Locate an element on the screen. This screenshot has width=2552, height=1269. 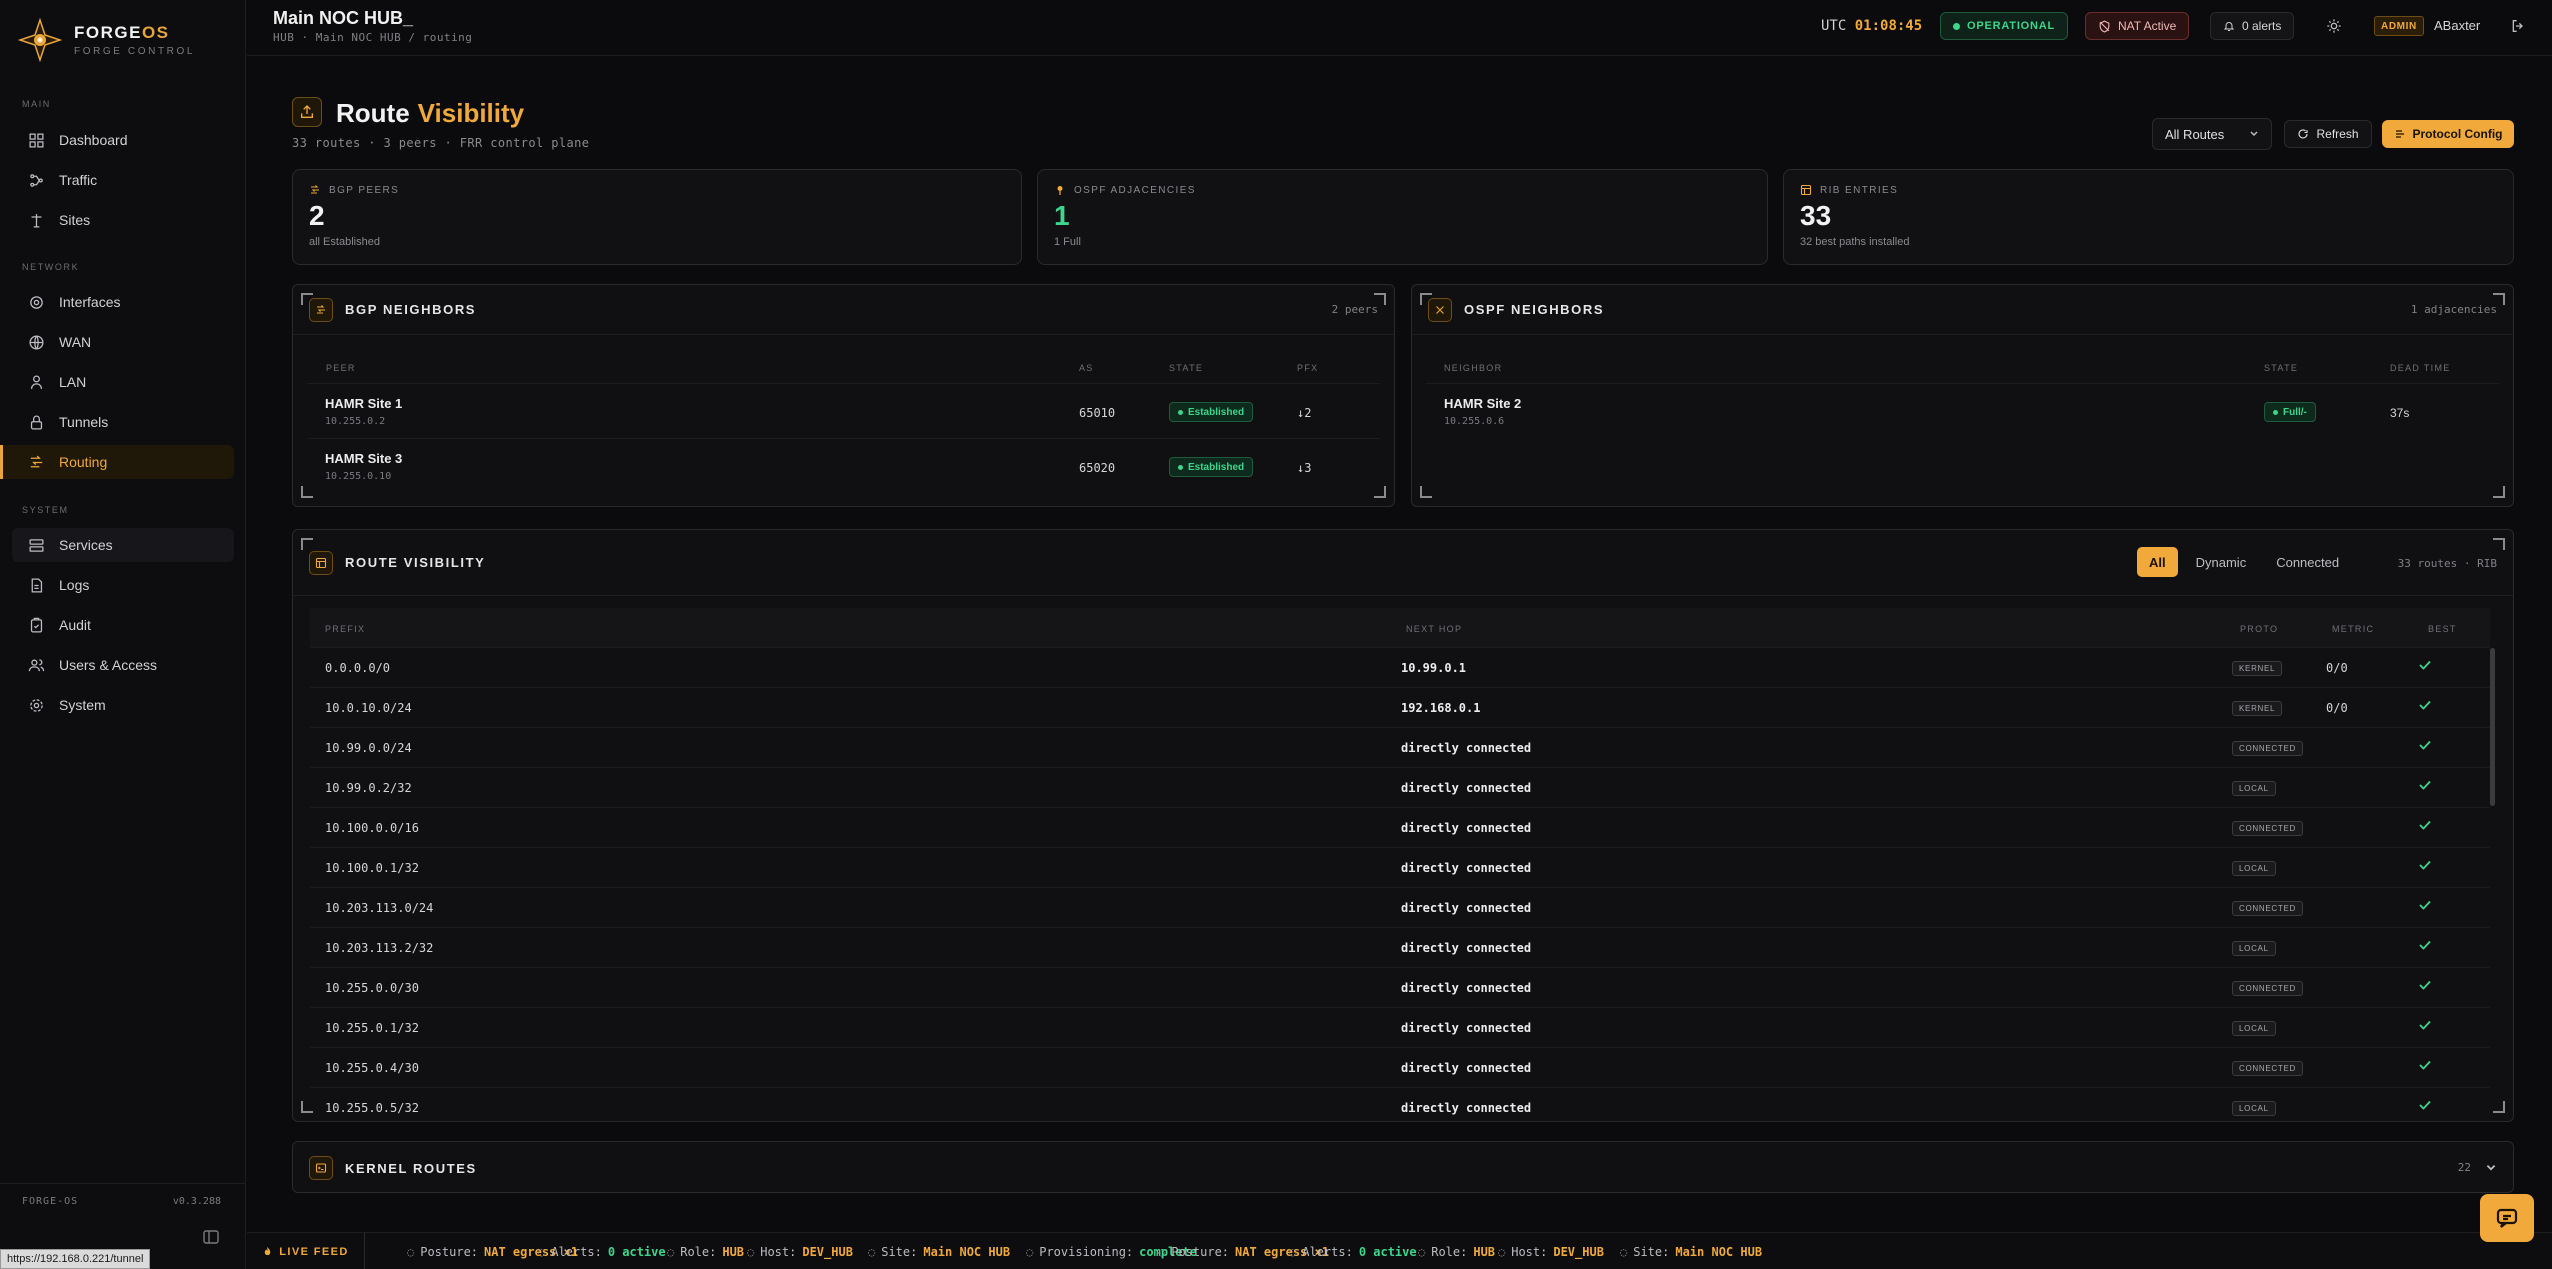
proto-badge: KERNEL is located at coordinates (2257, 708).